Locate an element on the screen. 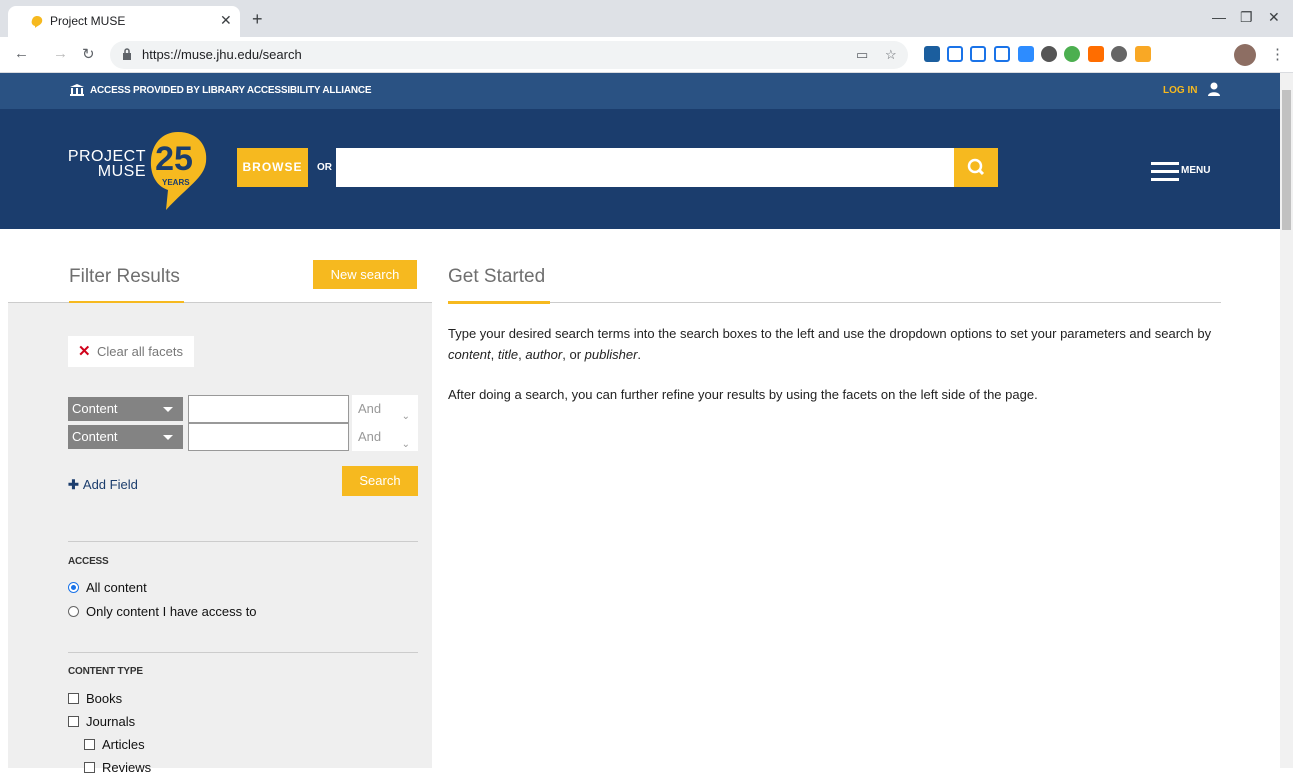  minimize-icon: — is located at coordinates (1219, 17).